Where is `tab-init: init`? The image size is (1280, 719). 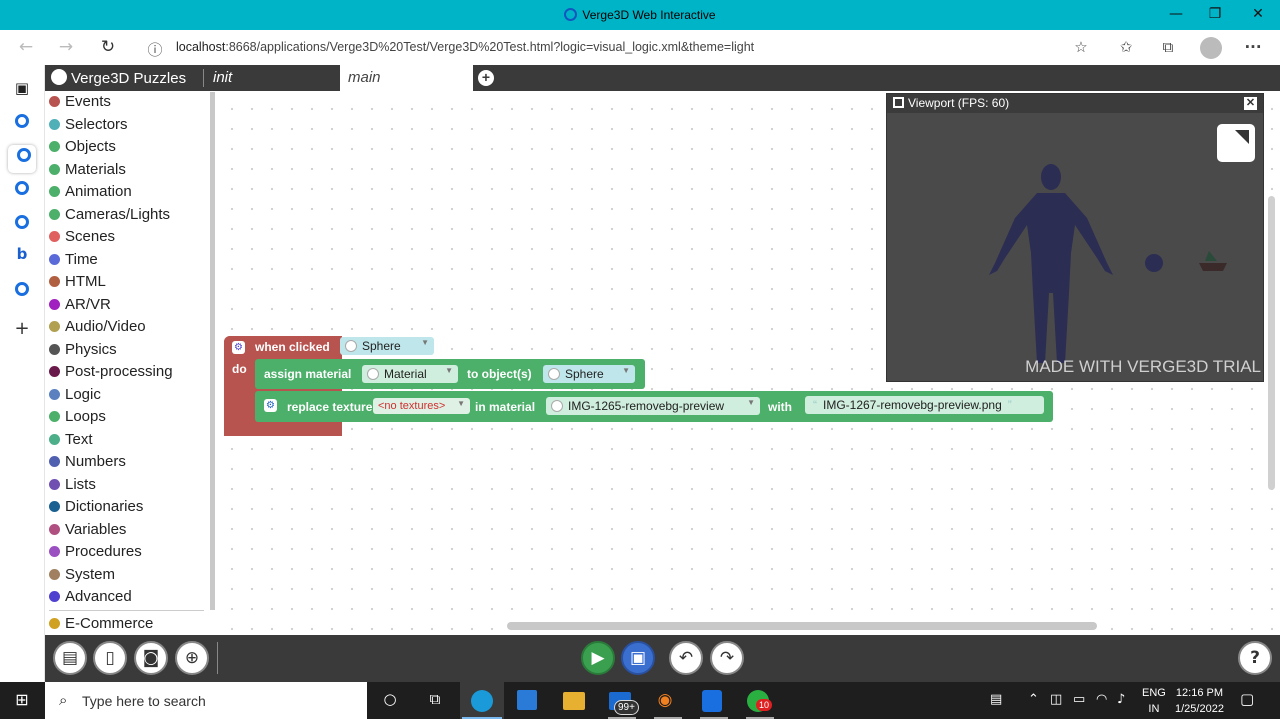
tab-init: init is located at coordinates (222, 77).